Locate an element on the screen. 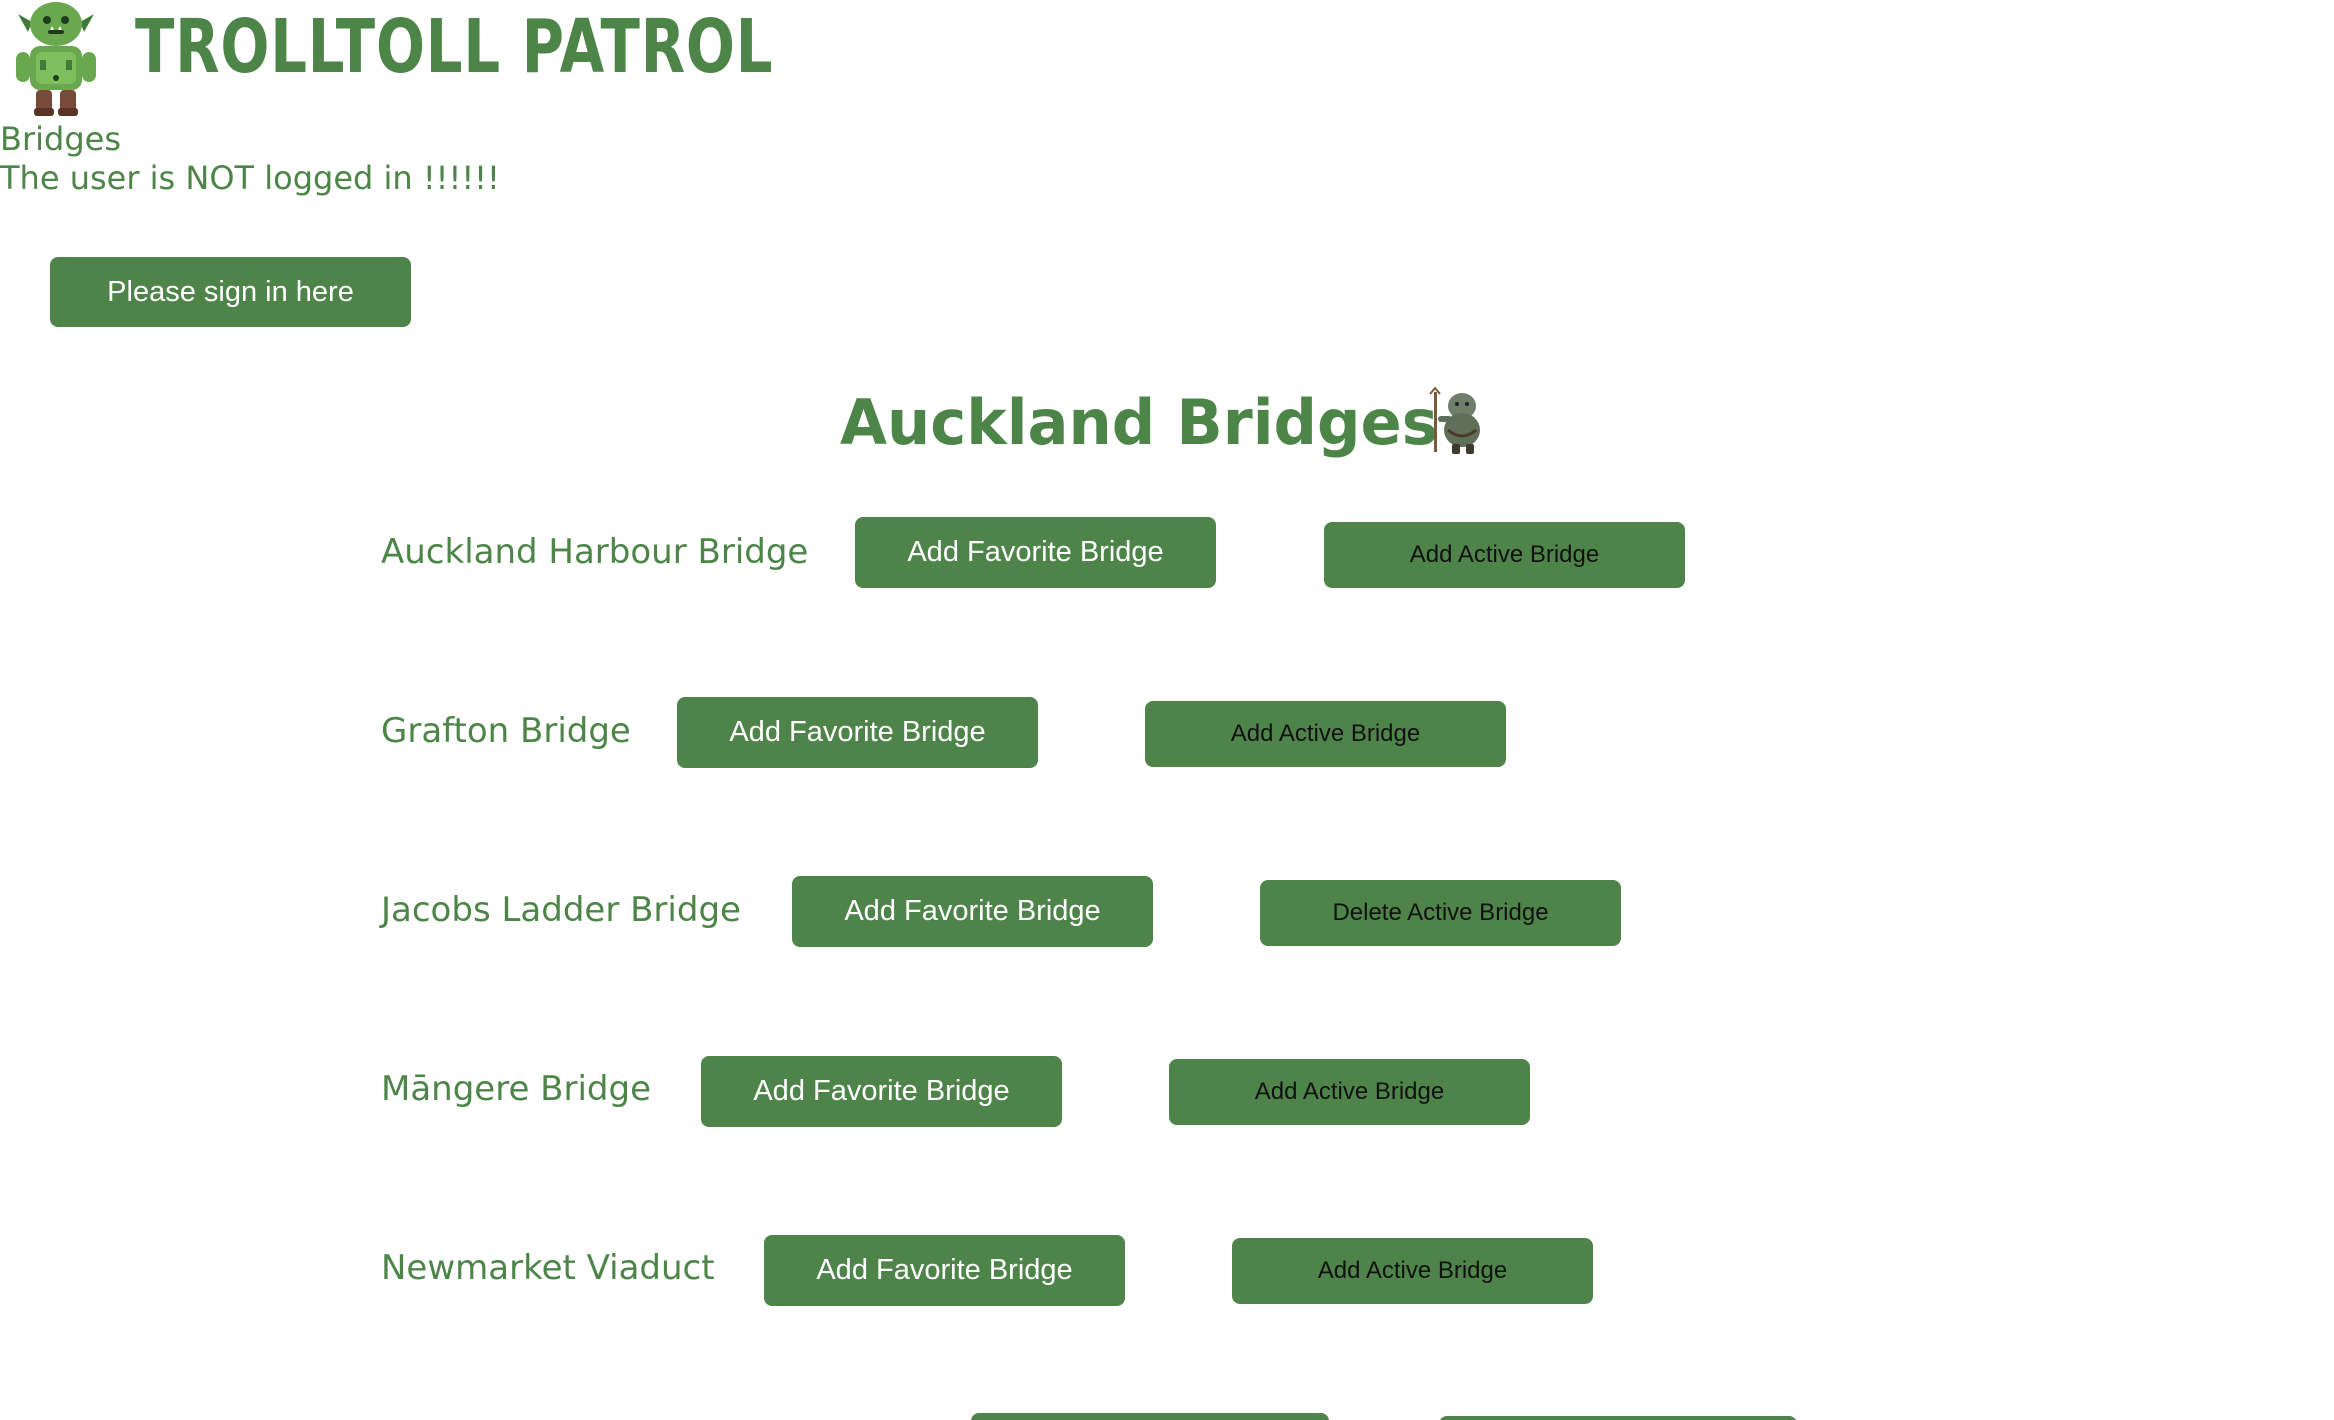 The width and height of the screenshot is (2334, 1420). login-status-text: The user is NOT logged in !!!!!! is located at coordinates (250, 178).